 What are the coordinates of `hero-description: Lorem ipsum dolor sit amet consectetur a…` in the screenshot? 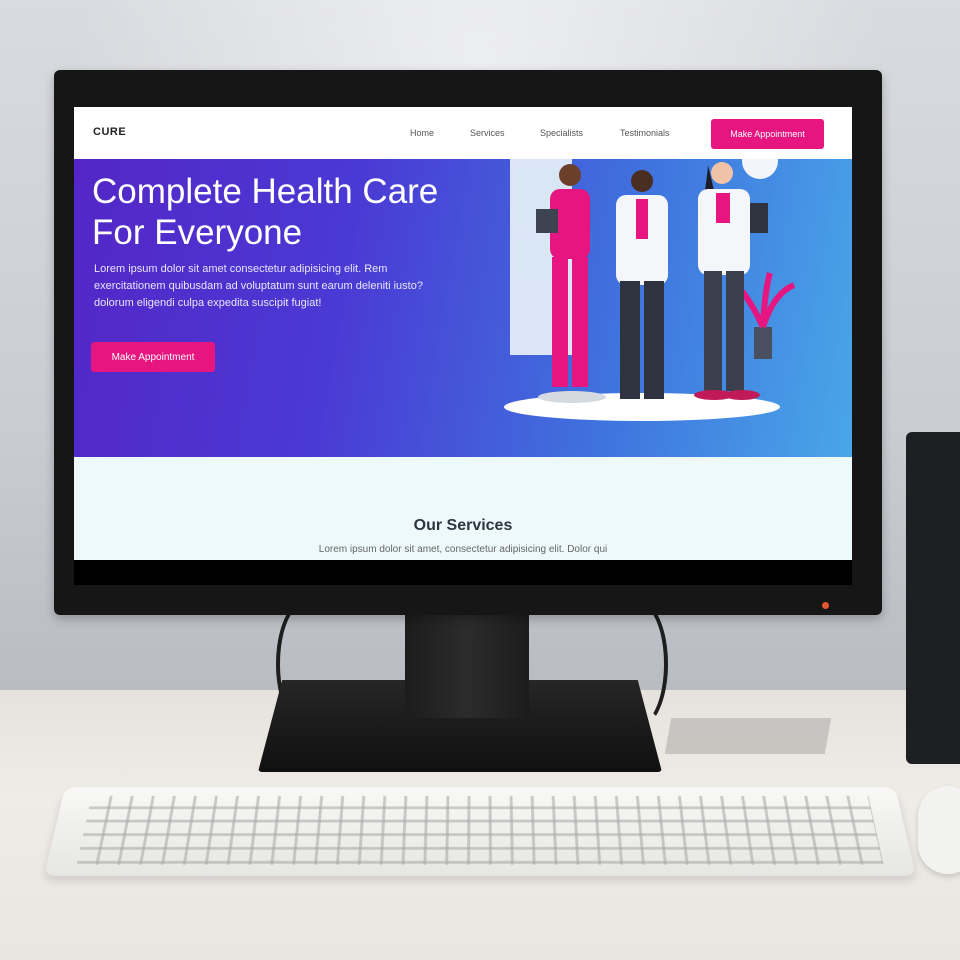 It's located at (264, 286).